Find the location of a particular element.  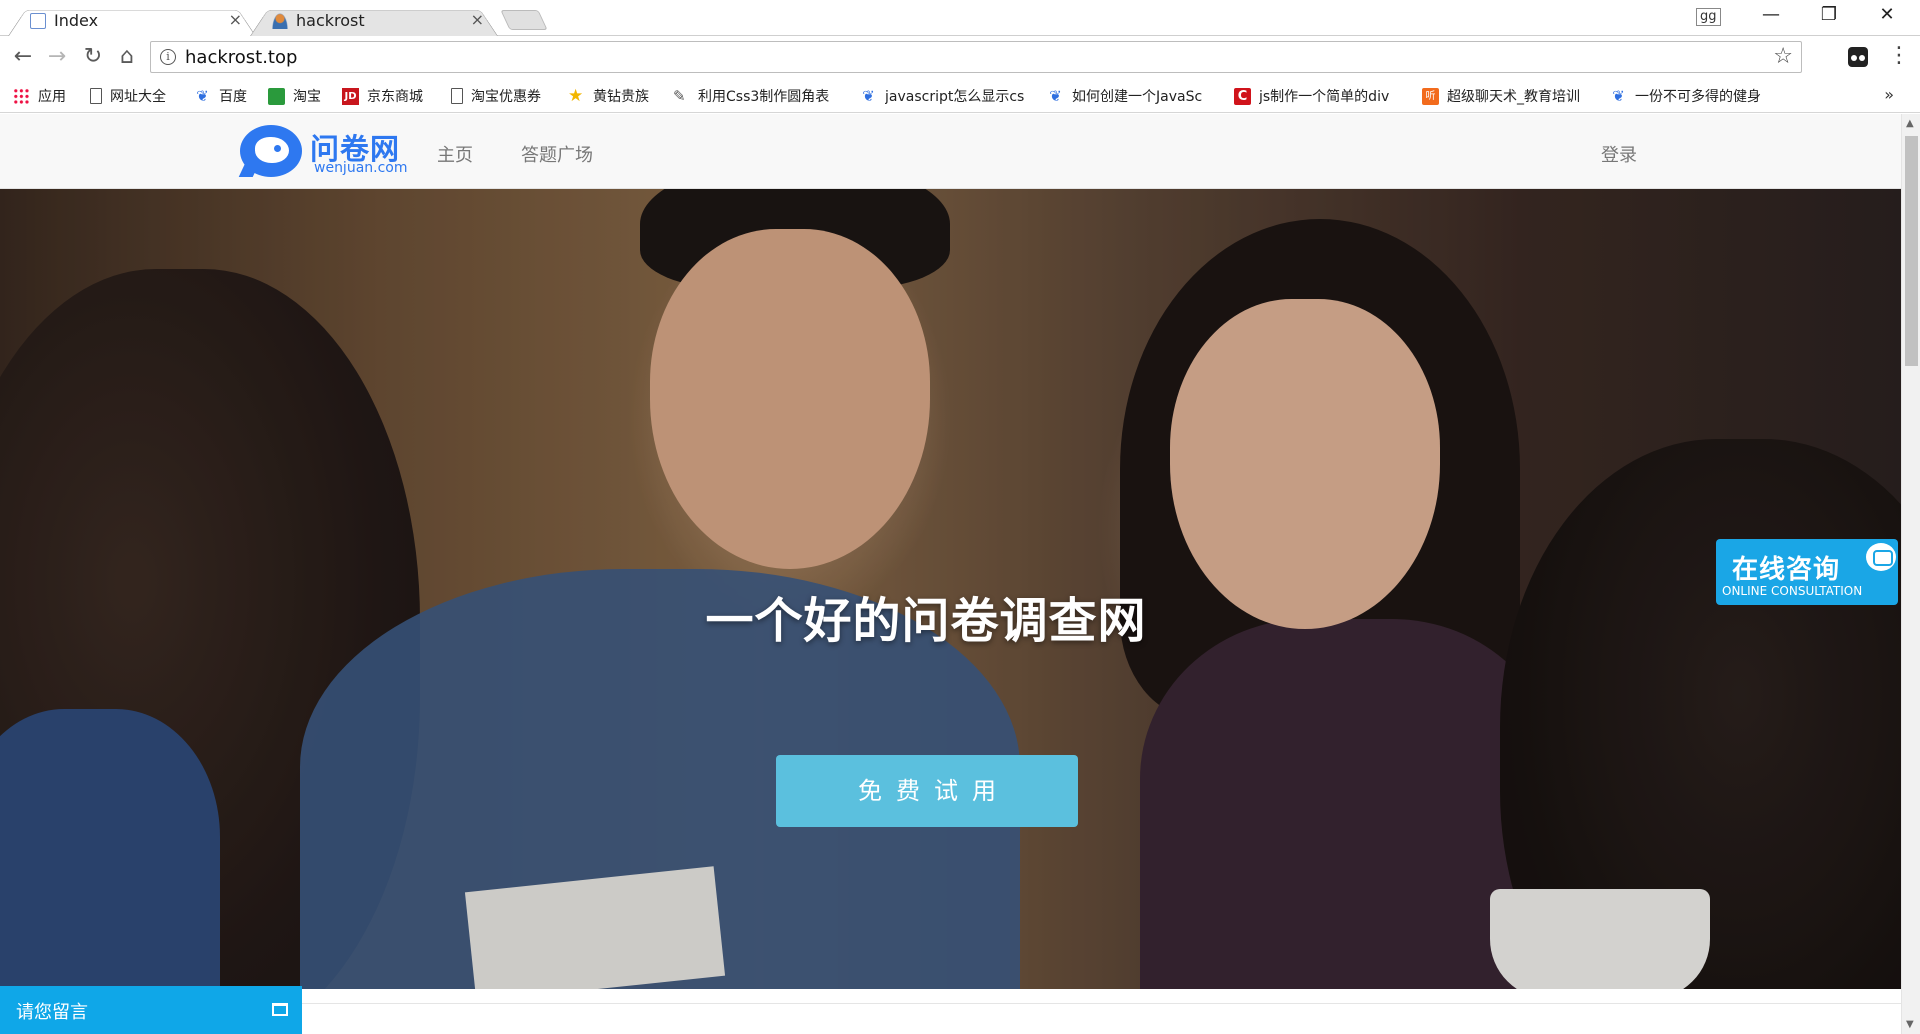

bookmark-item: JD 京东商城 is located at coordinates (382, 96).